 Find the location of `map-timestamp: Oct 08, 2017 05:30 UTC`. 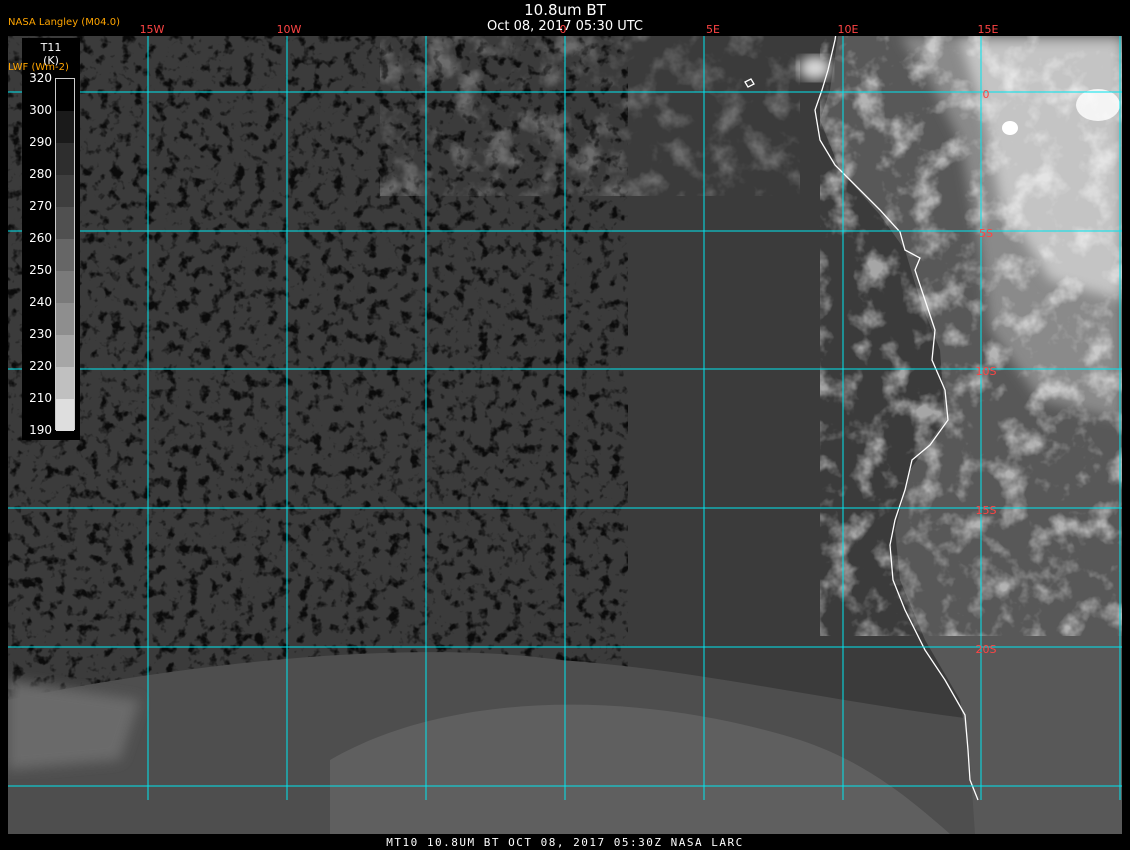

map-timestamp: Oct 08, 2017 05:30 UTC is located at coordinates (565, 26).